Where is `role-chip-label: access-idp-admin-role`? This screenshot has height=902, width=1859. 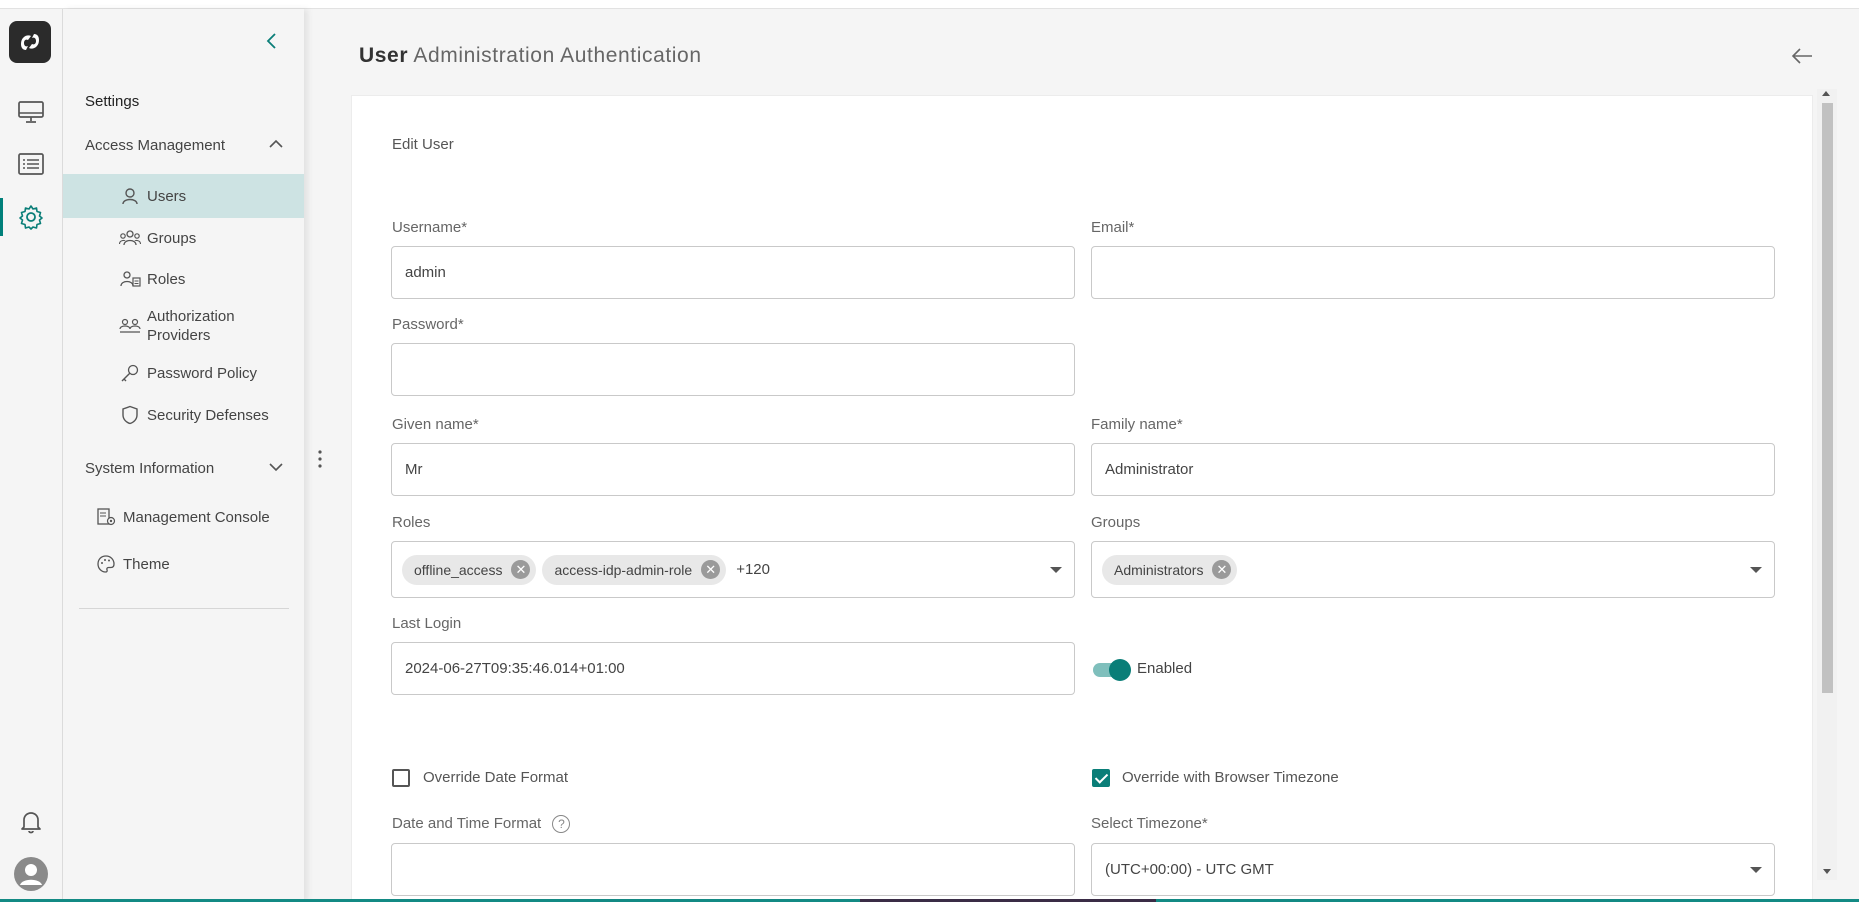 role-chip-label: access-idp-admin-role is located at coordinates (623, 569).